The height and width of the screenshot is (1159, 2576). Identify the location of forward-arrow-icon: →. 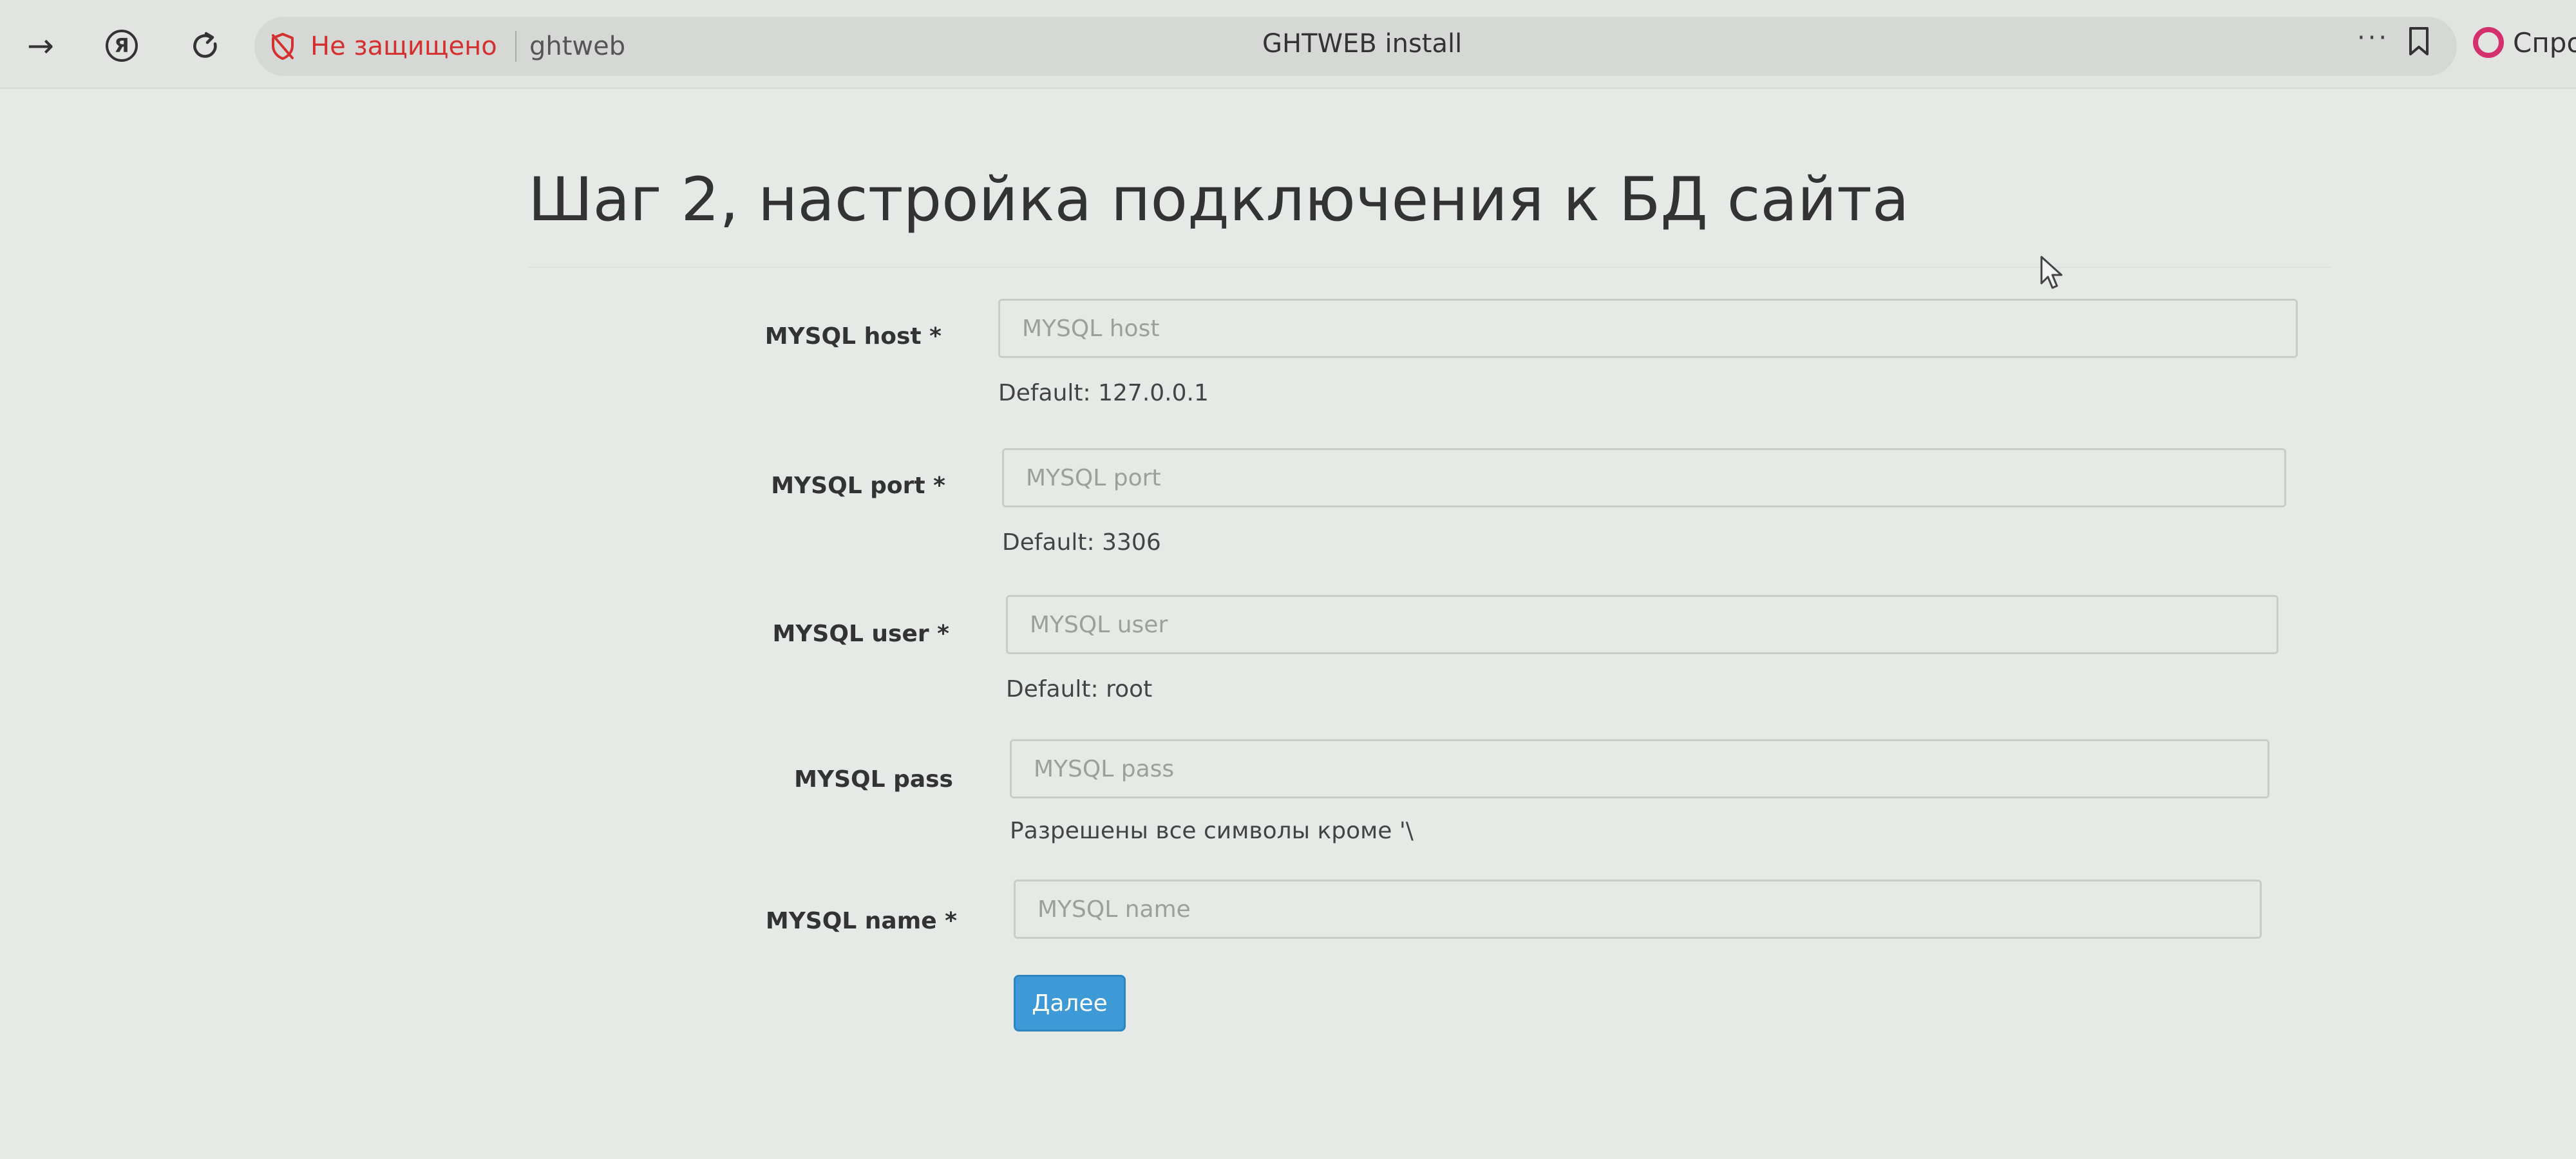
(40, 45).